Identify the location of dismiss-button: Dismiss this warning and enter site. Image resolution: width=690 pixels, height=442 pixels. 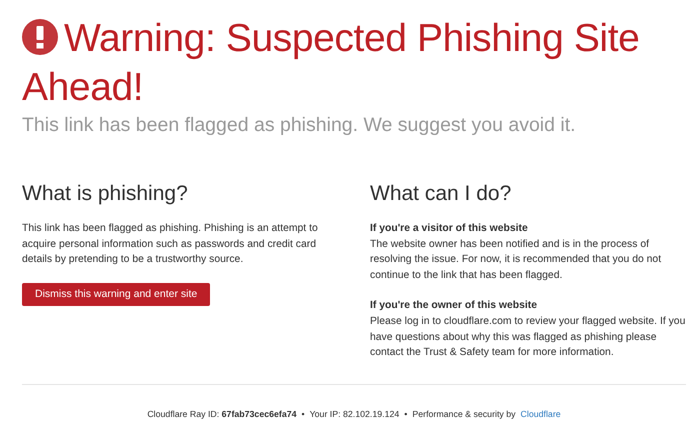
(116, 294).